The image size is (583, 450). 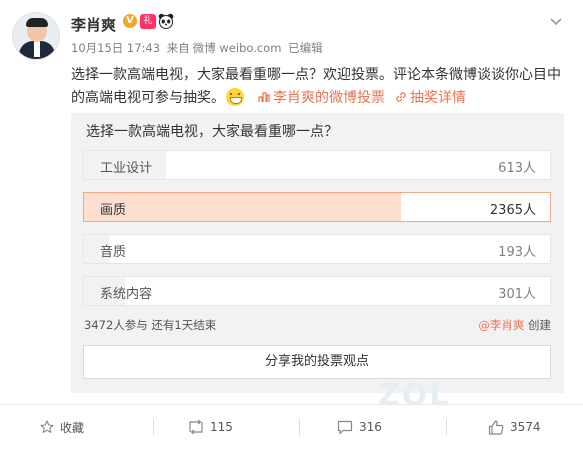 What do you see at coordinates (370, 427) in the screenshot?
I see `comment-count: 316` at bounding box center [370, 427].